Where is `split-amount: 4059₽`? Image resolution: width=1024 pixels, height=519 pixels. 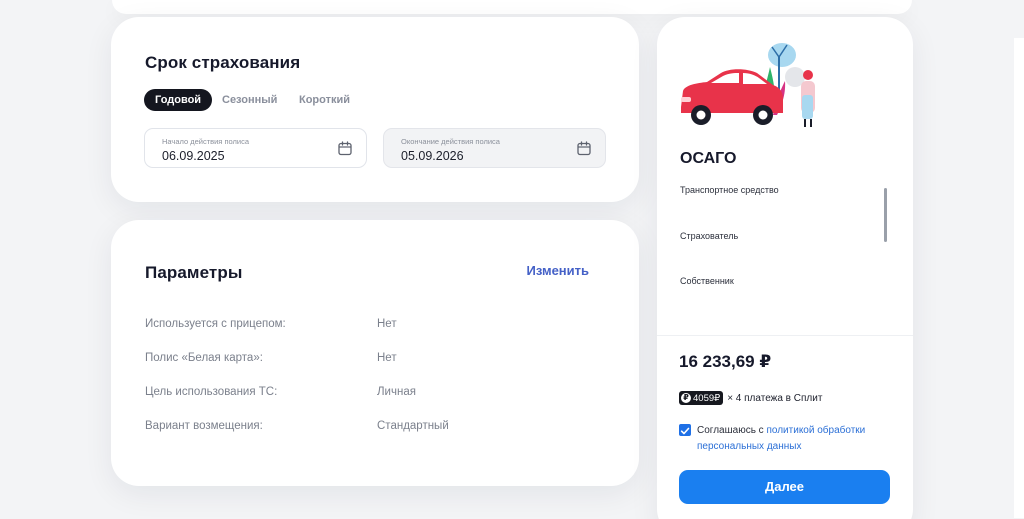 split-amount: 4059₽ is located at coordinates (707, 398).